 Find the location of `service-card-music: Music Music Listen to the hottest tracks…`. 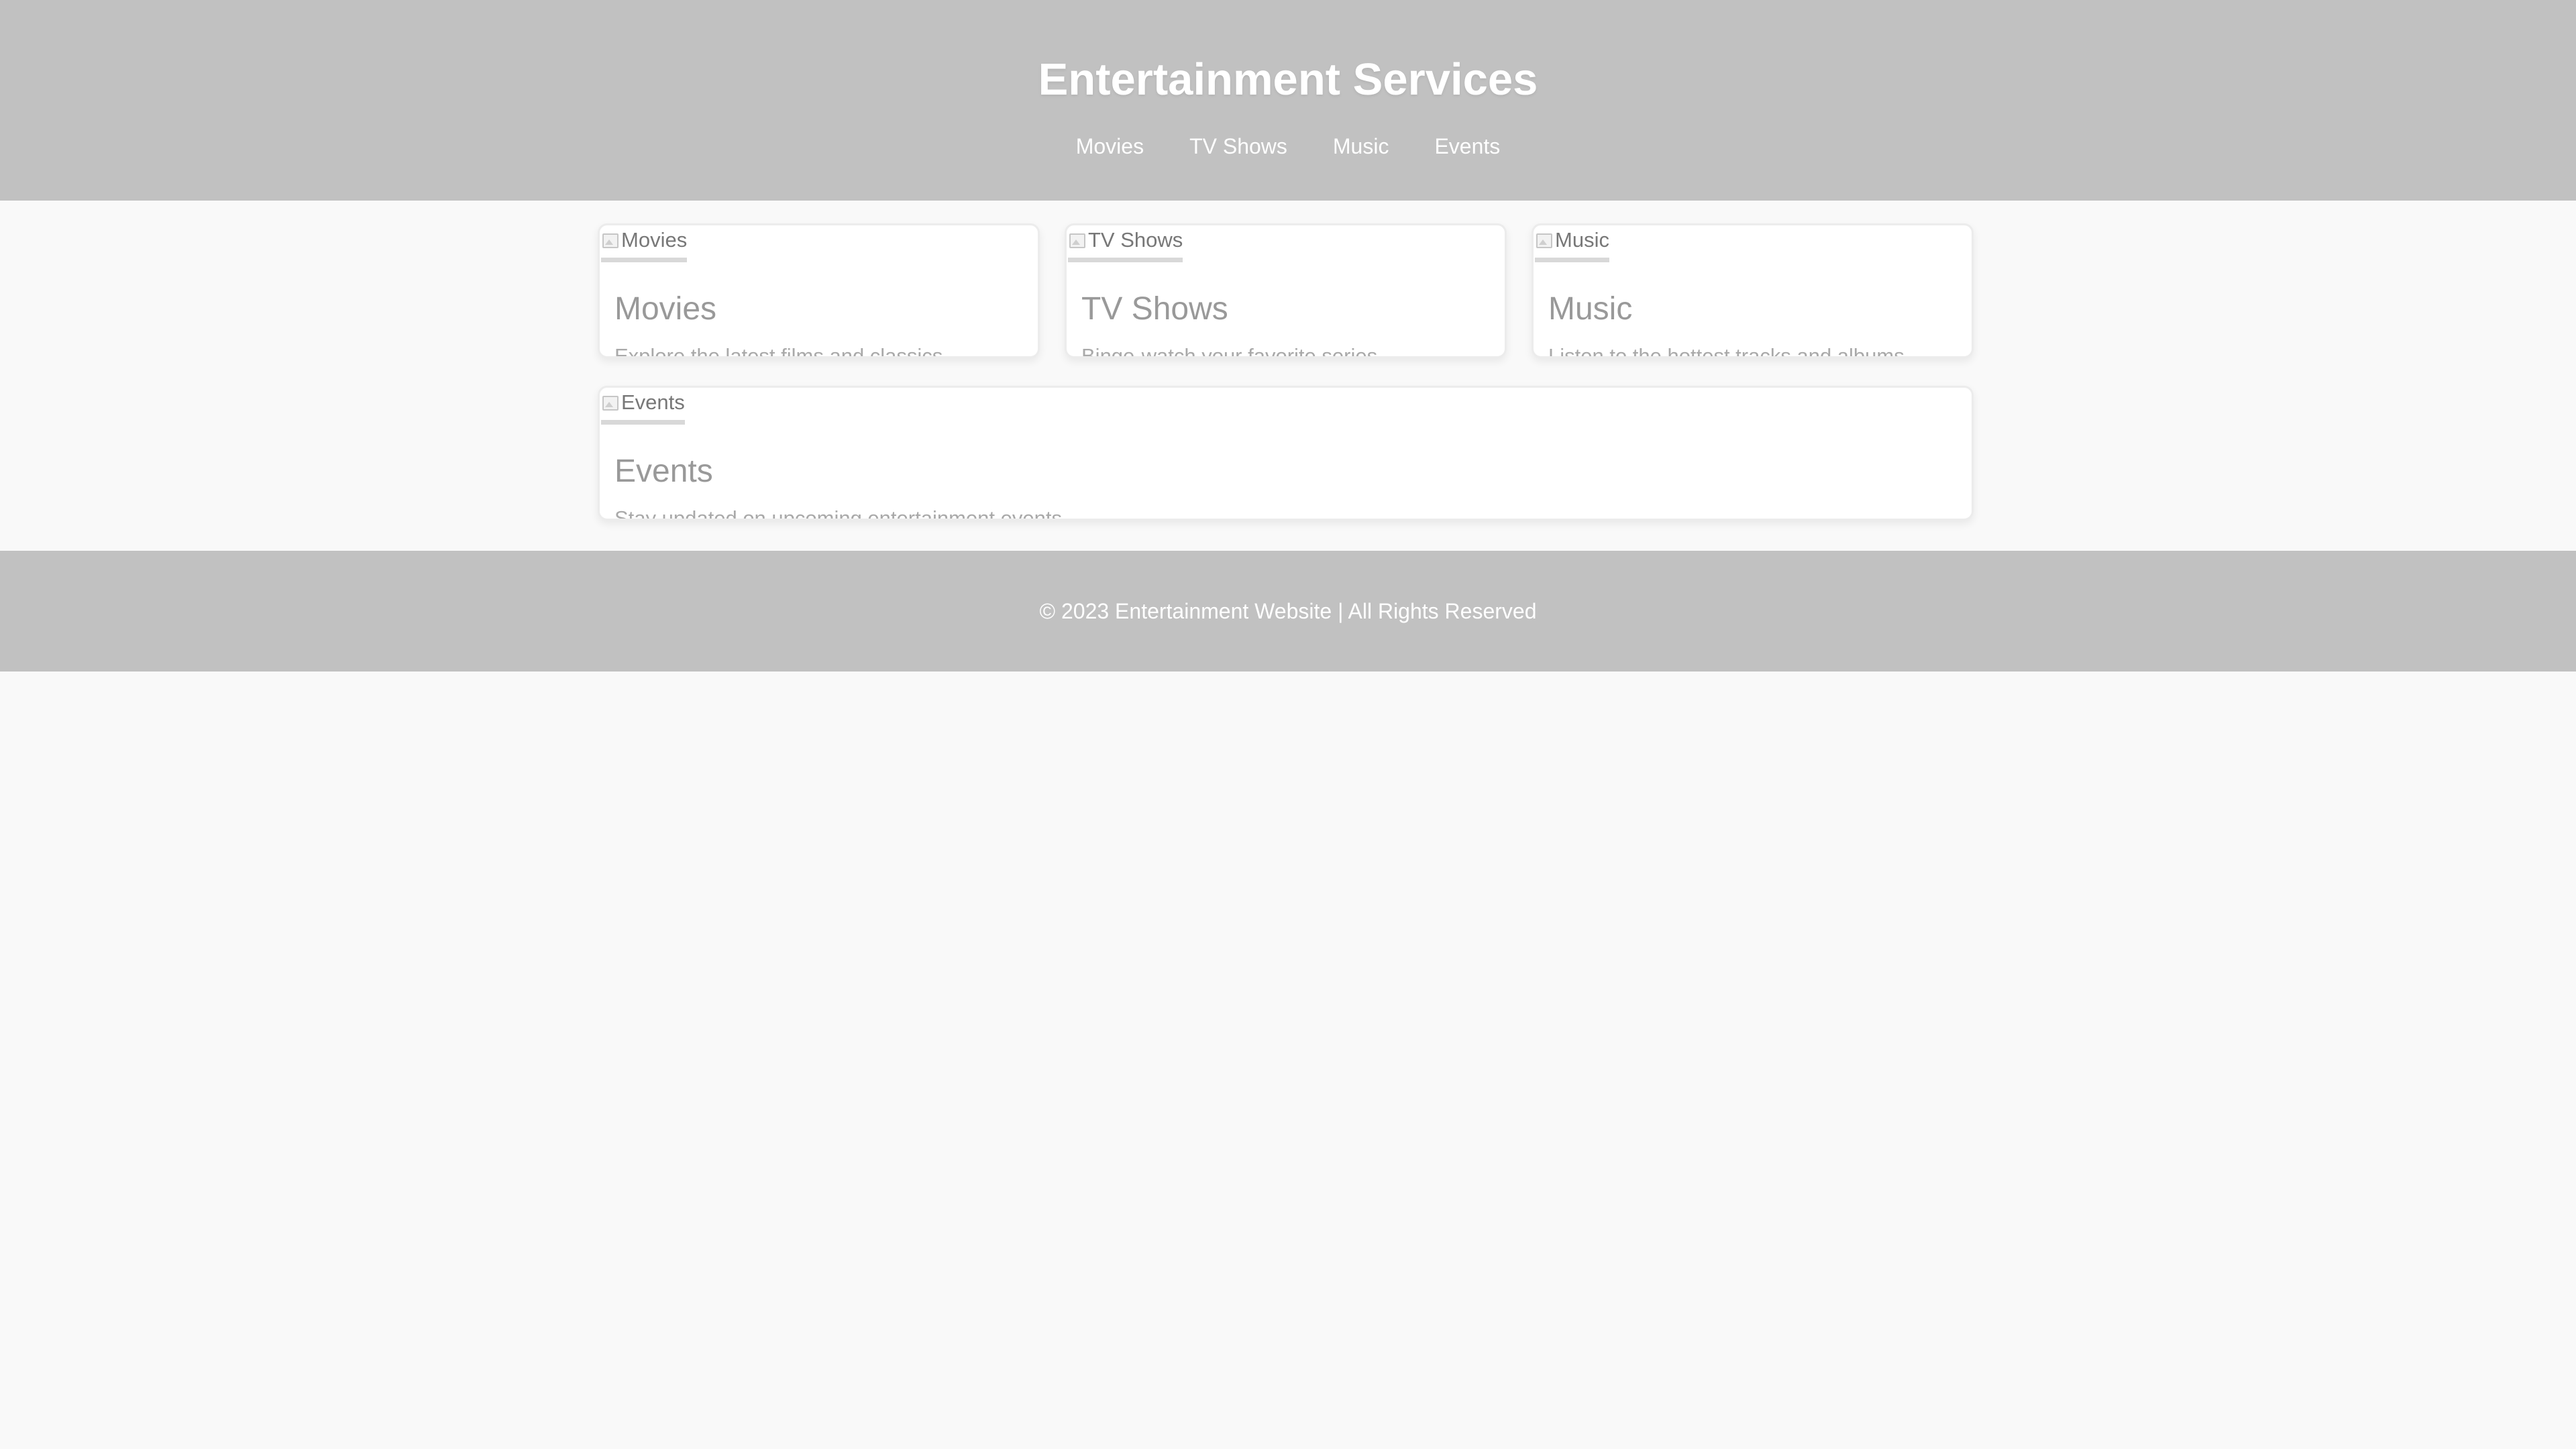

service-card-music: Music Music Listen to the hottest tracks… is located at coordinates (1753, 290).